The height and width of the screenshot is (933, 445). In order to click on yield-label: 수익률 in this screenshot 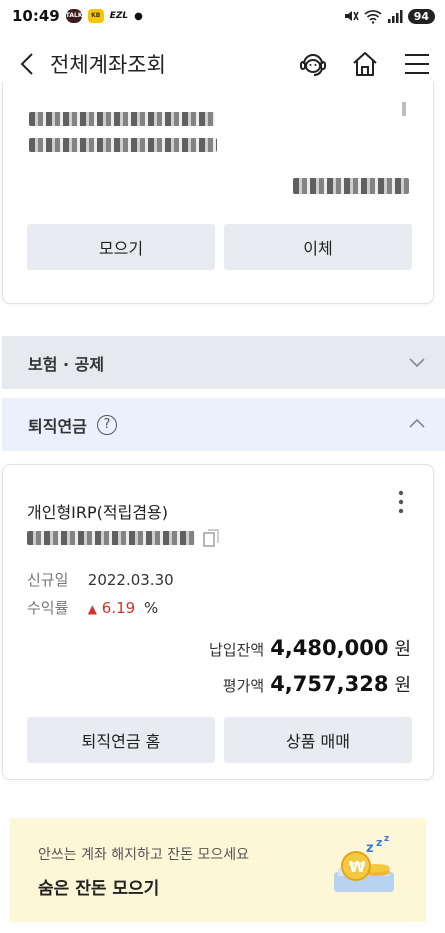, I will do `click(48, 608)`.